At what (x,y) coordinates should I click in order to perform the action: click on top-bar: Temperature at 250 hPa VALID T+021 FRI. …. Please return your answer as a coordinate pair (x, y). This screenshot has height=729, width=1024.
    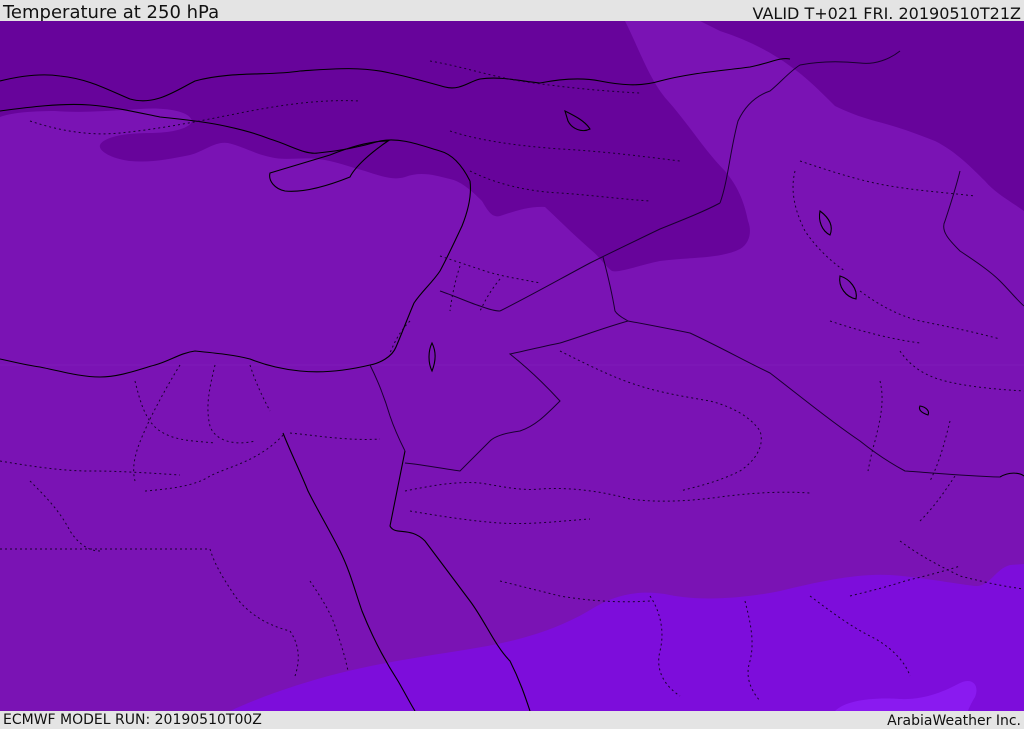
    Looking at the image, I should click on (512, 11).